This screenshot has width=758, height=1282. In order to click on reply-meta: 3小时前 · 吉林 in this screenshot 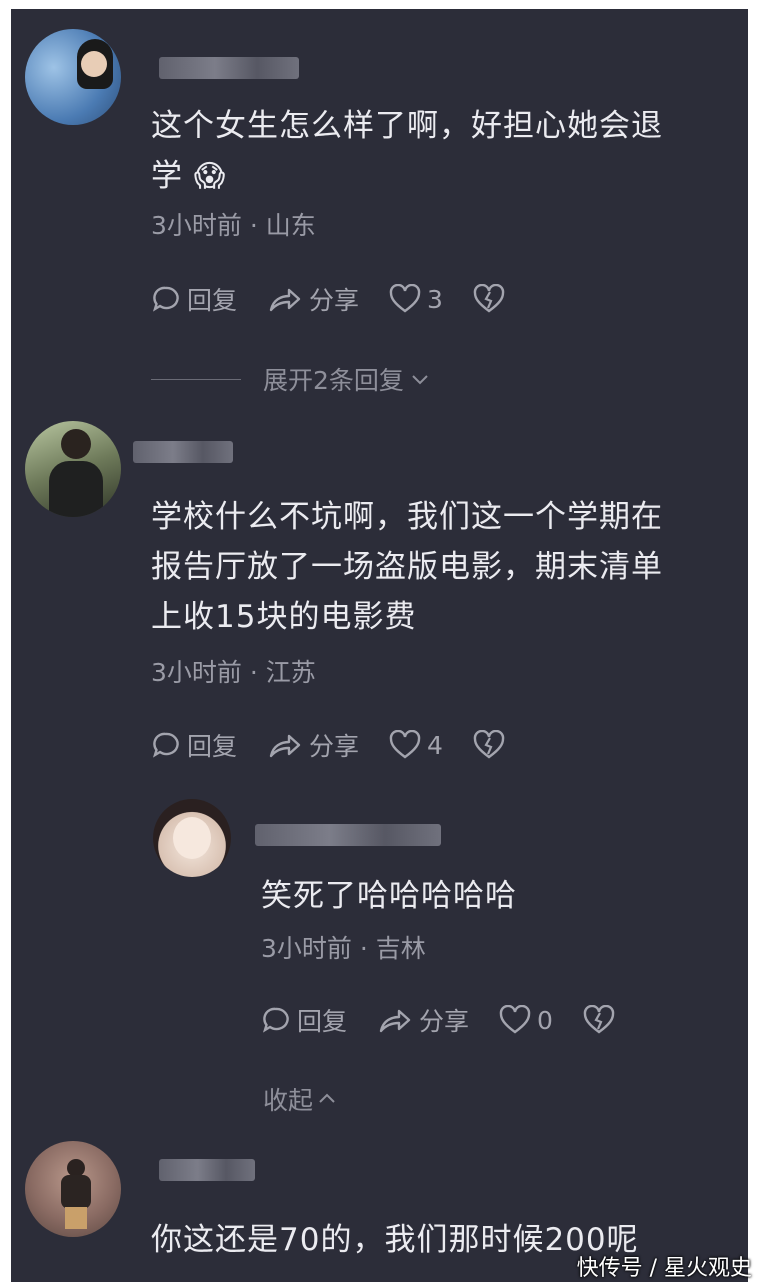, I will do `click(343, 948)`.